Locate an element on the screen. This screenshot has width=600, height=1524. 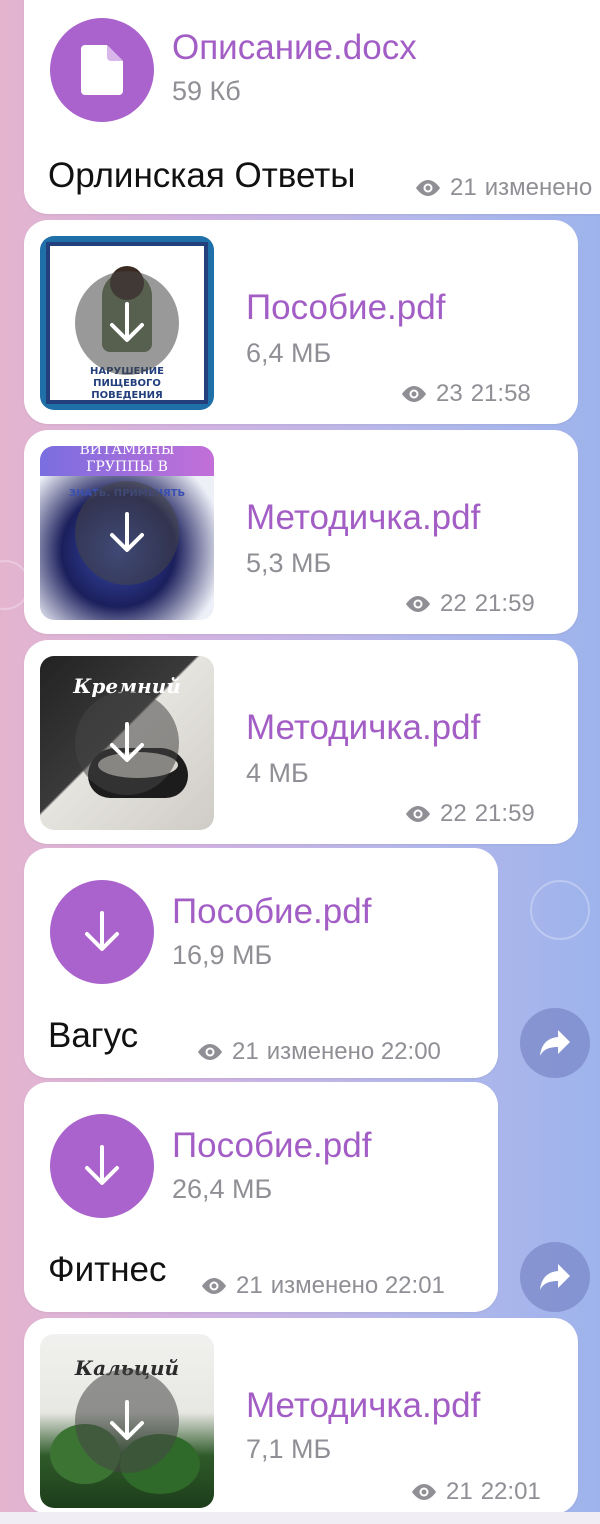
file-thumbnail: ВИТАМИНЫ ГРУППЫ В ЗНАТЬ. ПРИМЕНЯТЬ is located at coordinates (127, 533).